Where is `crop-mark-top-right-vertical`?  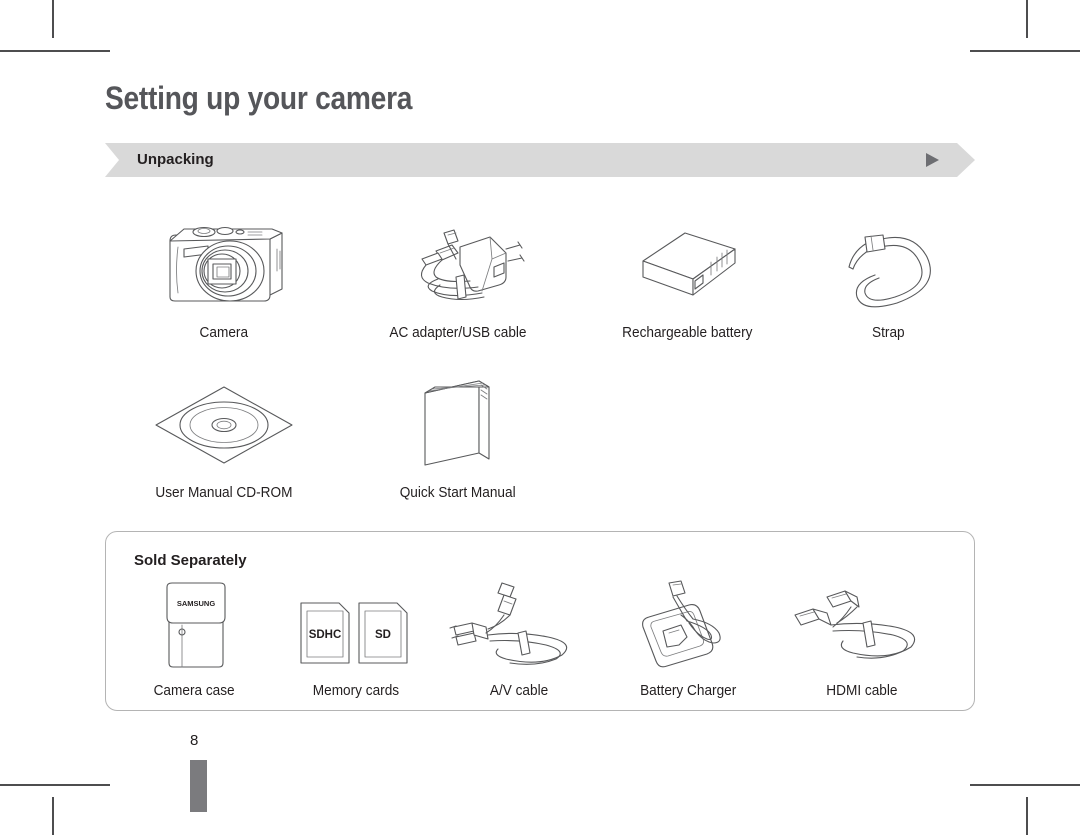
crop-mark-top-right-vertical is located at coordinates (1027, 19).